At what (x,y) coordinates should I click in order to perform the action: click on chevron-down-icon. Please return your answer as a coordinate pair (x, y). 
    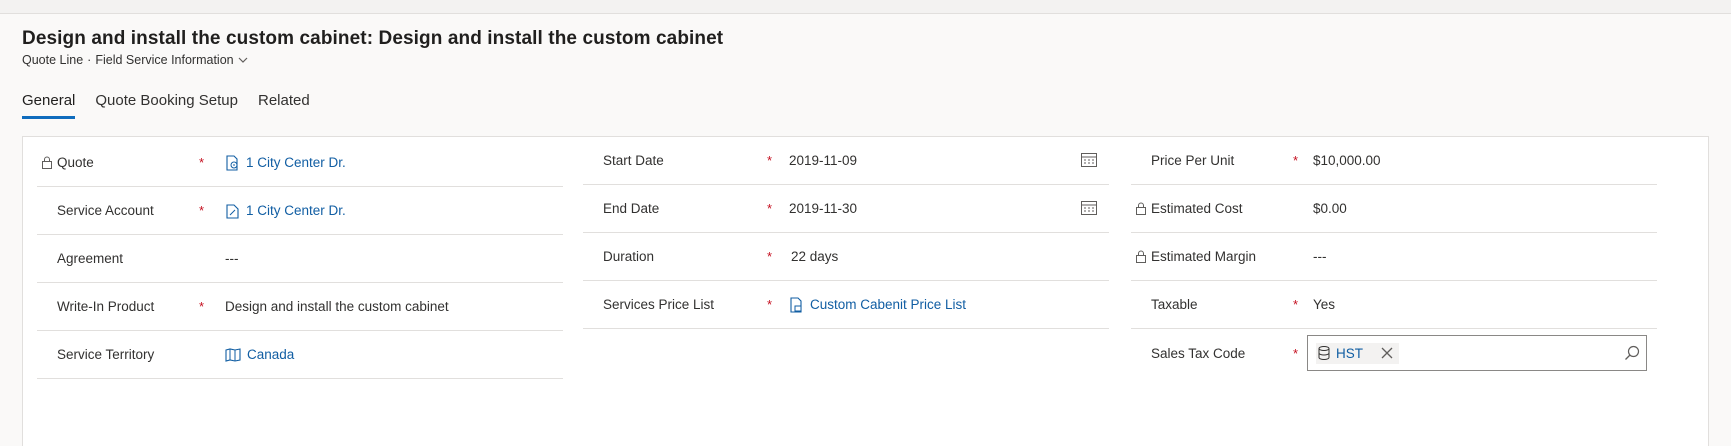
    Looking at the image, I should click on (243, 60).